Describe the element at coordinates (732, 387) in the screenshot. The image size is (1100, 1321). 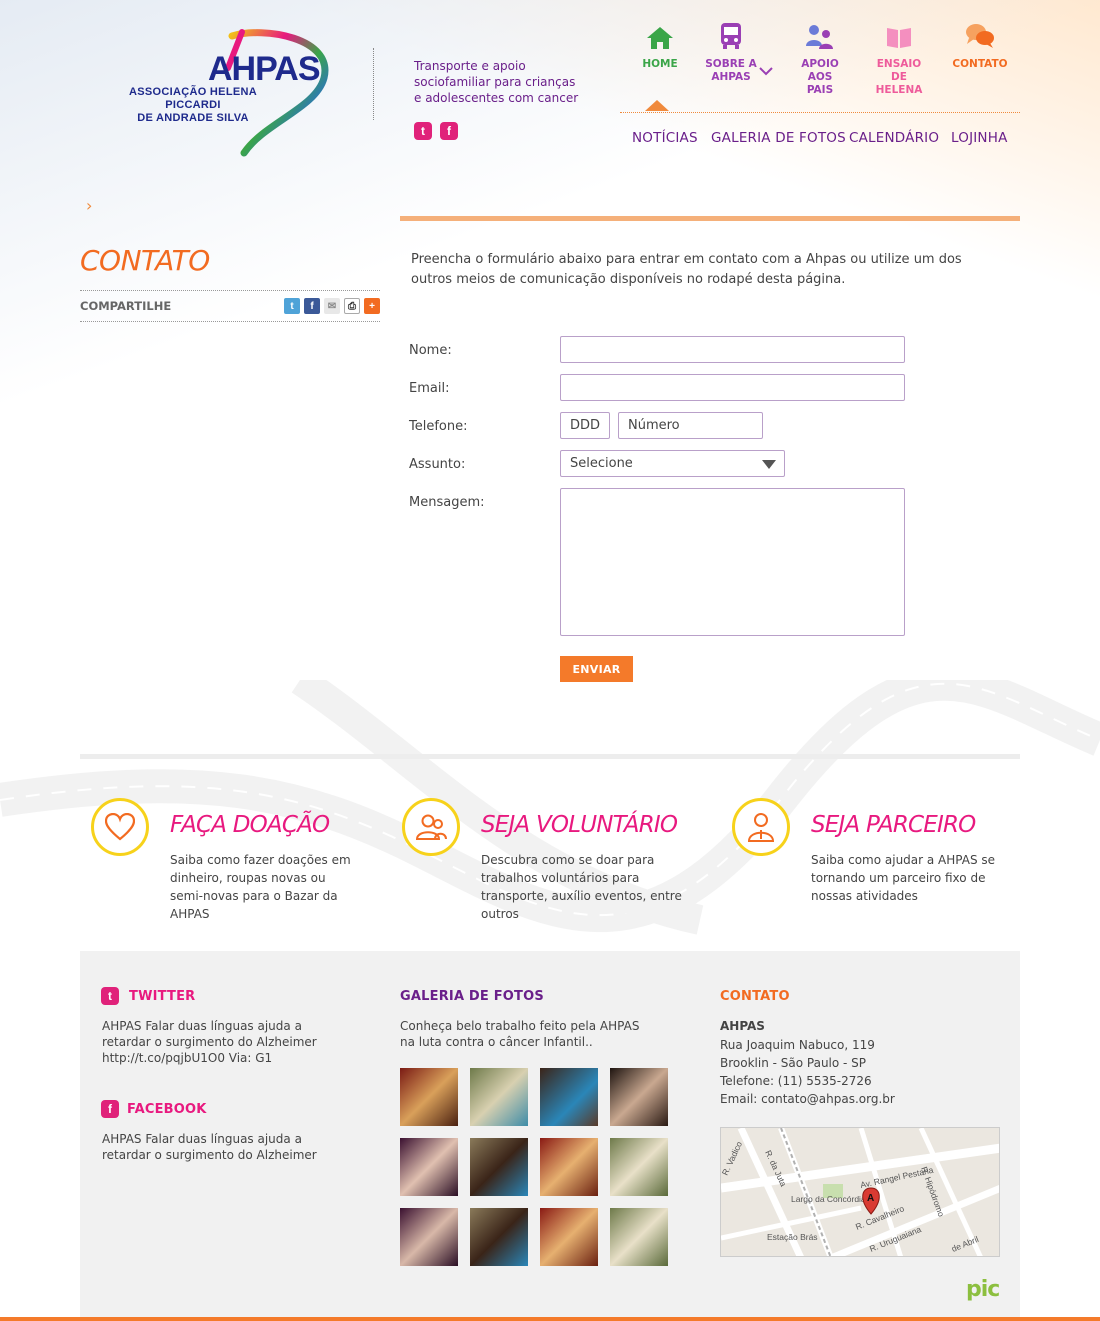
I see `email-field` at that location.